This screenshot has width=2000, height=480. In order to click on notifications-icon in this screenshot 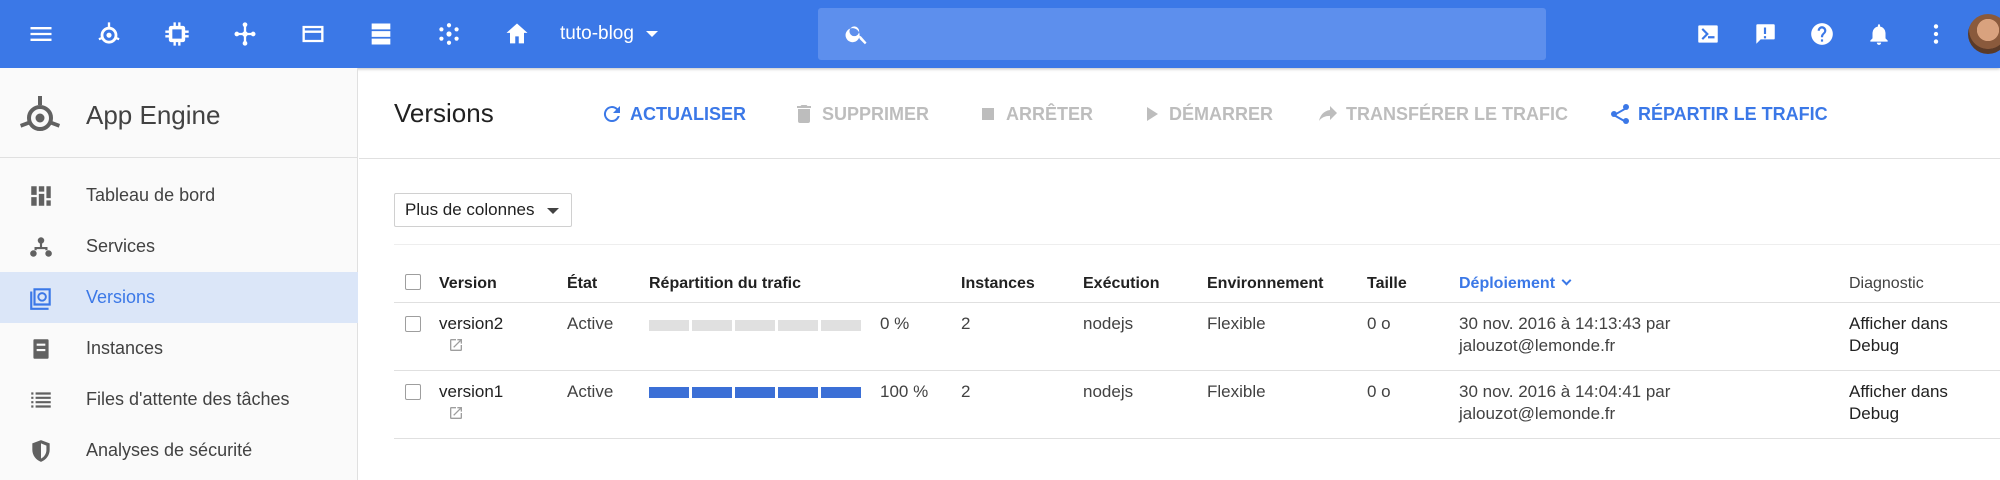, I will do `click(1879, 34)`.